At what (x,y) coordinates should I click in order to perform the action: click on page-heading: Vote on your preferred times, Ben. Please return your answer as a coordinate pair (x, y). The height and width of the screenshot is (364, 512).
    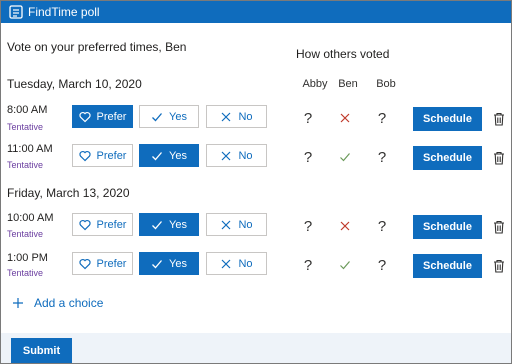
    Looking at the image, I should click on (97, 47).